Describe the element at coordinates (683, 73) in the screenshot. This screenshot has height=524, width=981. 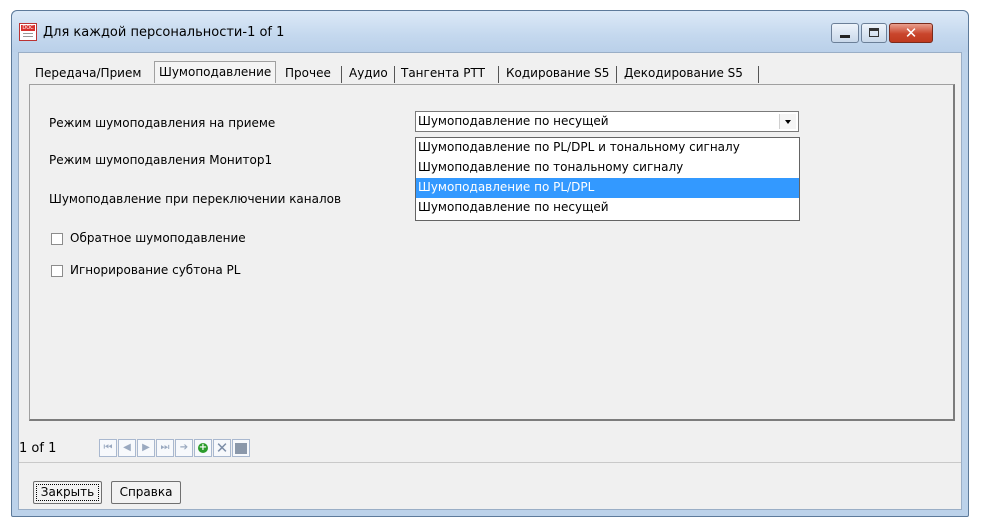
I see `tab-s5-decode: Декодирование S5` at that location.